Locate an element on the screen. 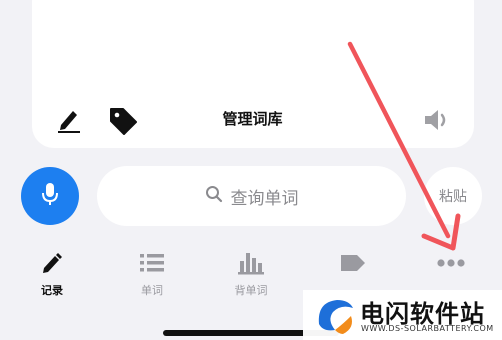  tab-words: 单词 is located at coordinates (152, 272).